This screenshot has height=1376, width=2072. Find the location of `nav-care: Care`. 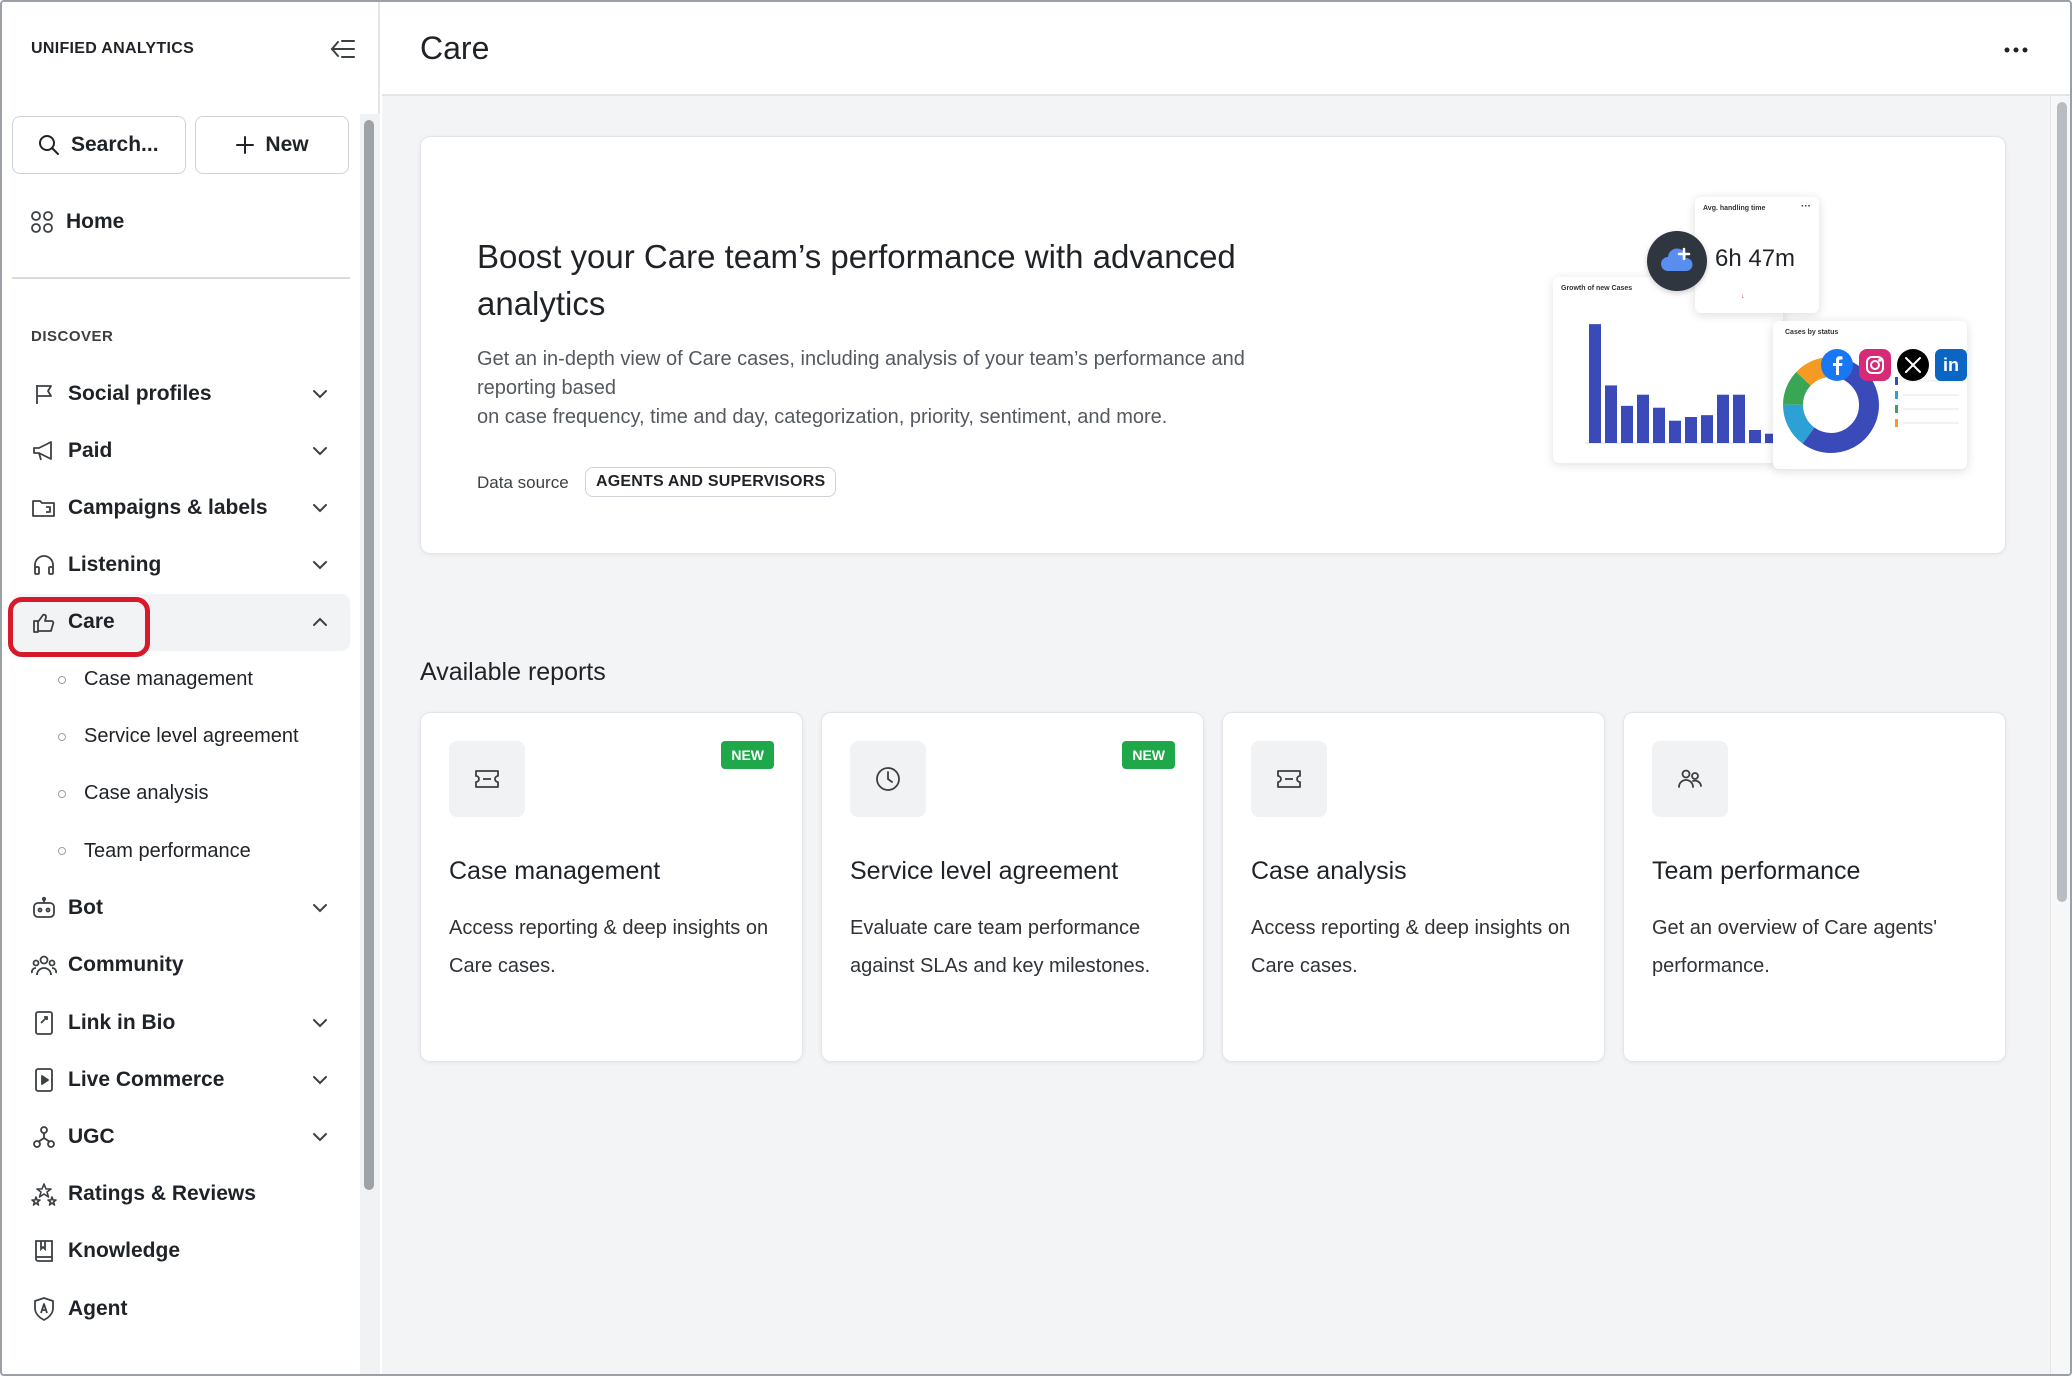

nav-care: Care is located at coordinates (179, 625).